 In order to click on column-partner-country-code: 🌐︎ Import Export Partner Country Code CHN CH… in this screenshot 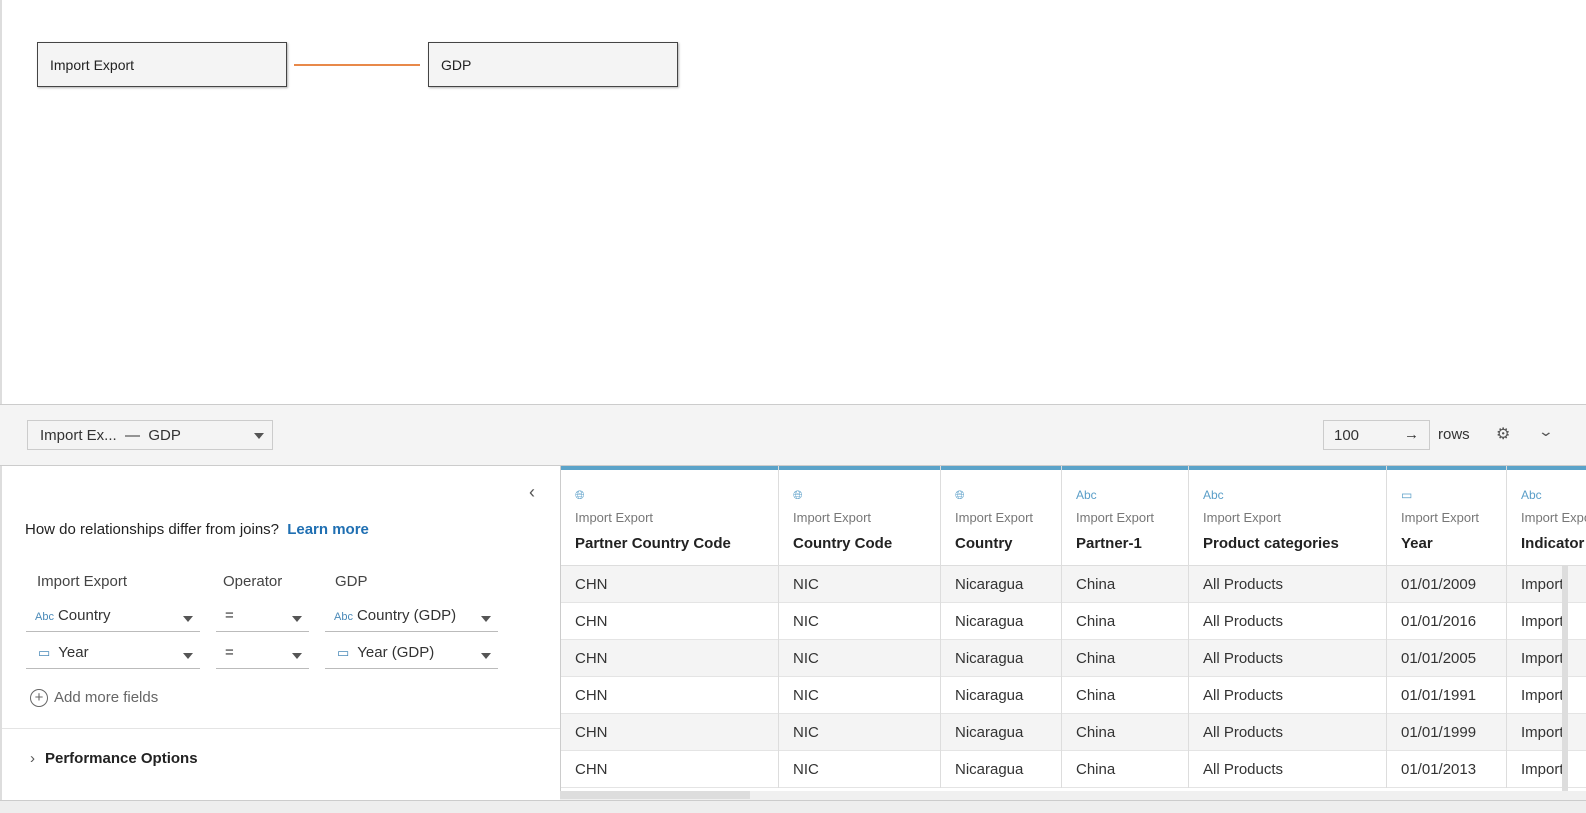, I will do `click(670, 627)`.